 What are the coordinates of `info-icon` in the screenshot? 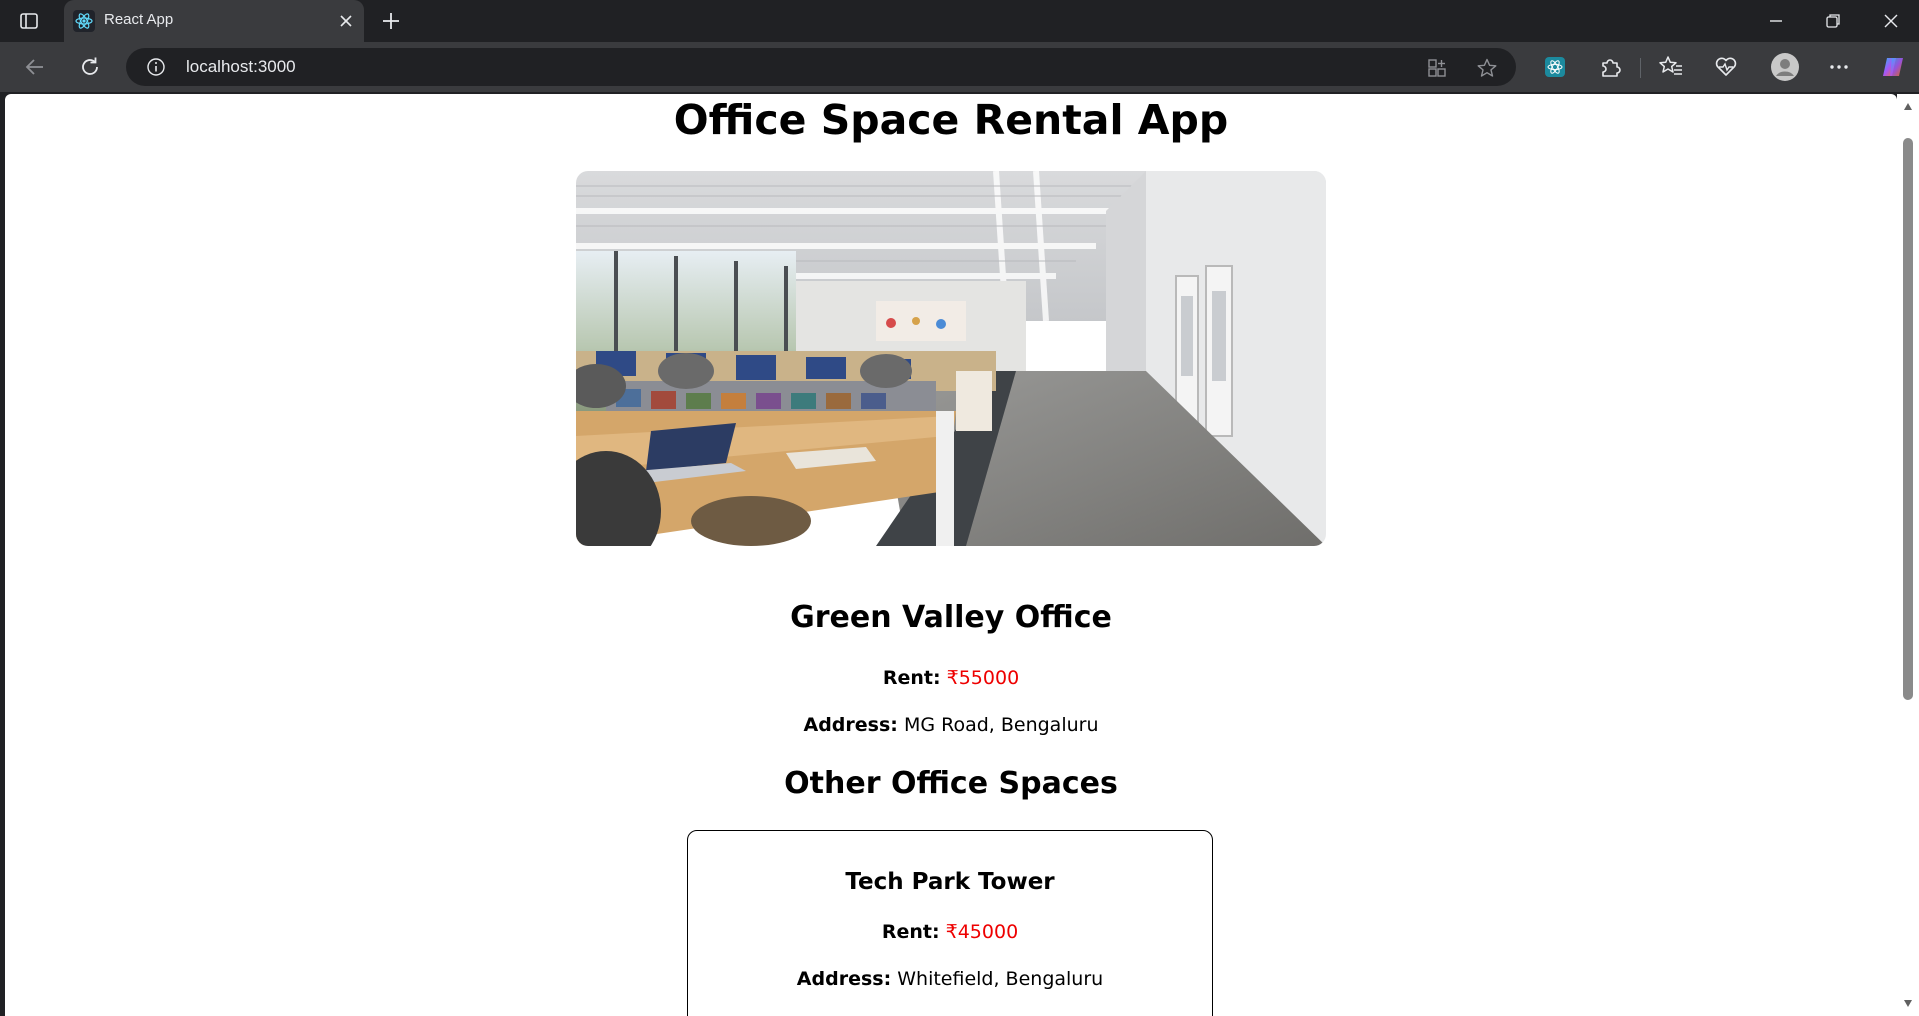 It's located at (156, 67).